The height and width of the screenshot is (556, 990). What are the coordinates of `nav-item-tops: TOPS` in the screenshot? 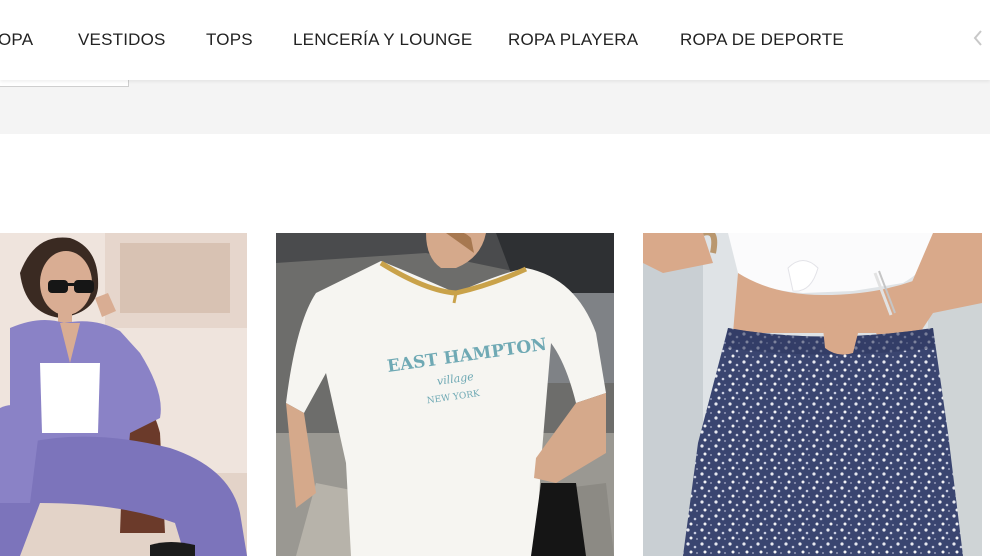 It's located at (229, 40).